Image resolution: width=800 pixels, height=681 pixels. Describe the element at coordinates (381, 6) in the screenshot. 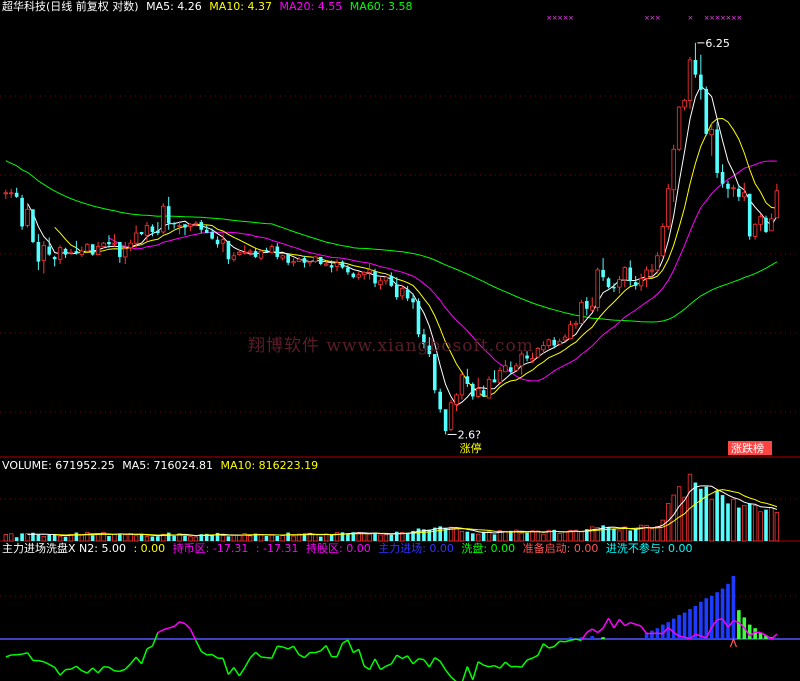

I see `legend-ma60: MA60: 3.58` at that location.